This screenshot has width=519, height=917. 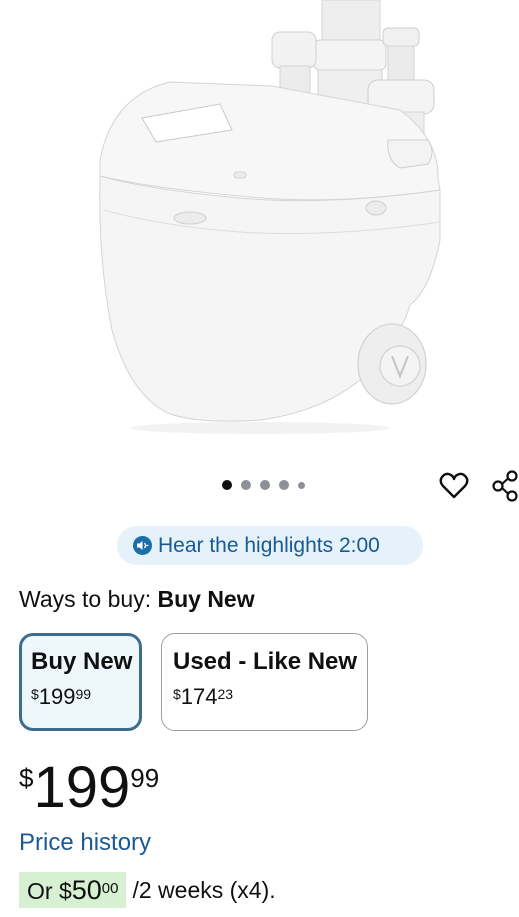 I want to click on hear-highlights-label: Hear the highlights 2:00, so click(x=269, y=545).